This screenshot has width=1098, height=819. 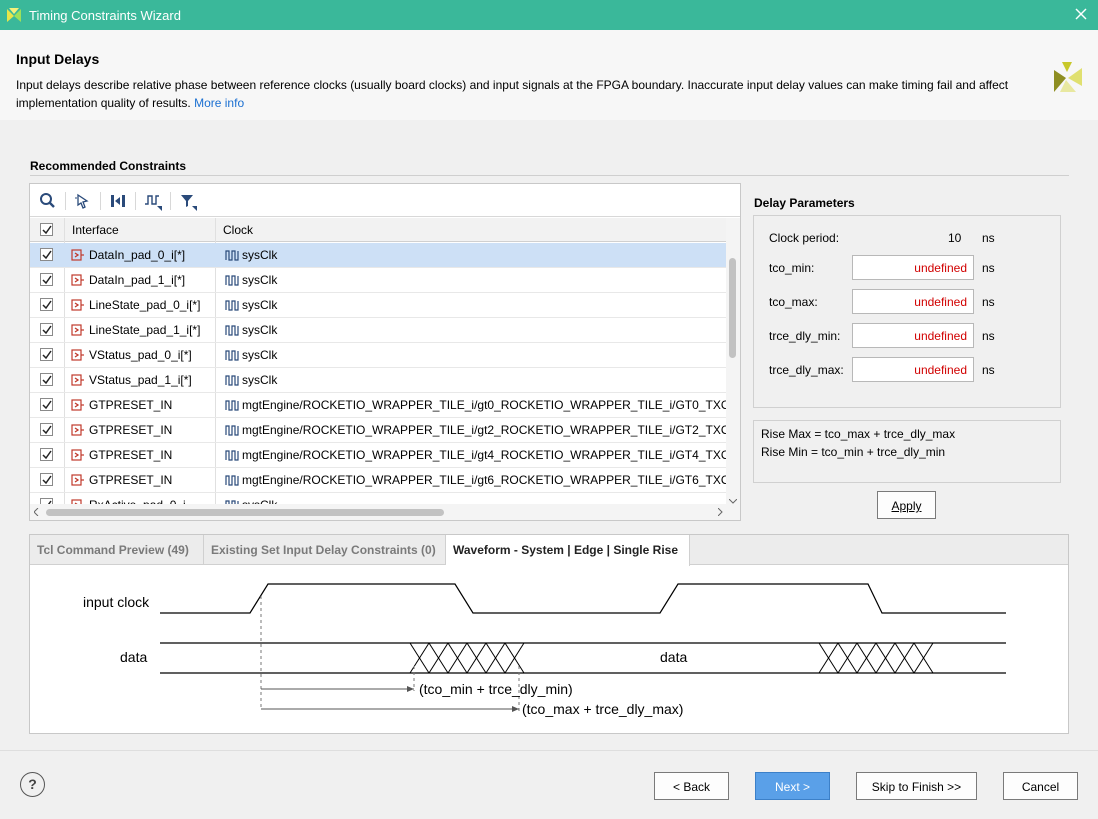 I want to click on apply-label: Apply, so click(x=906, y=506).